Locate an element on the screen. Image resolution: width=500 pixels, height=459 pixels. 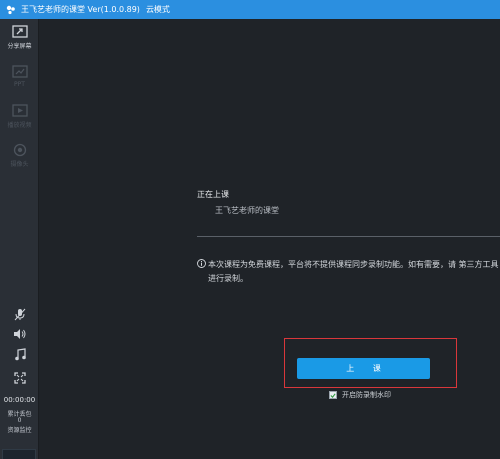
music-icon is located at coordinates (20, 354).